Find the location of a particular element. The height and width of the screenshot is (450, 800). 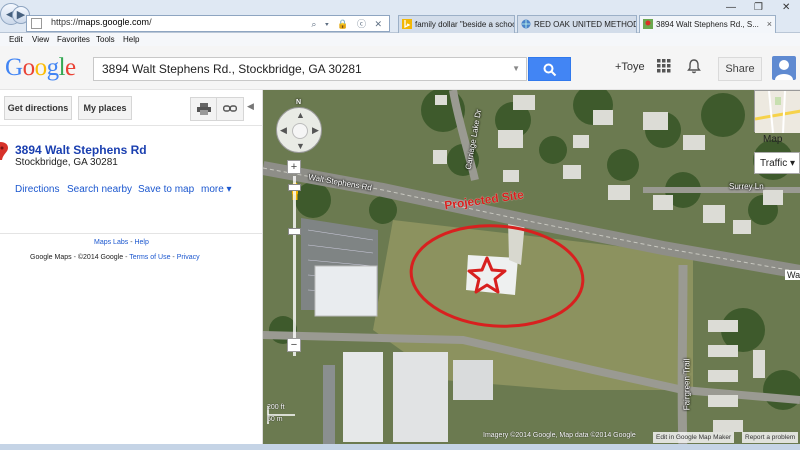

more-link: more ▾ is located at coordinates (216, 189).